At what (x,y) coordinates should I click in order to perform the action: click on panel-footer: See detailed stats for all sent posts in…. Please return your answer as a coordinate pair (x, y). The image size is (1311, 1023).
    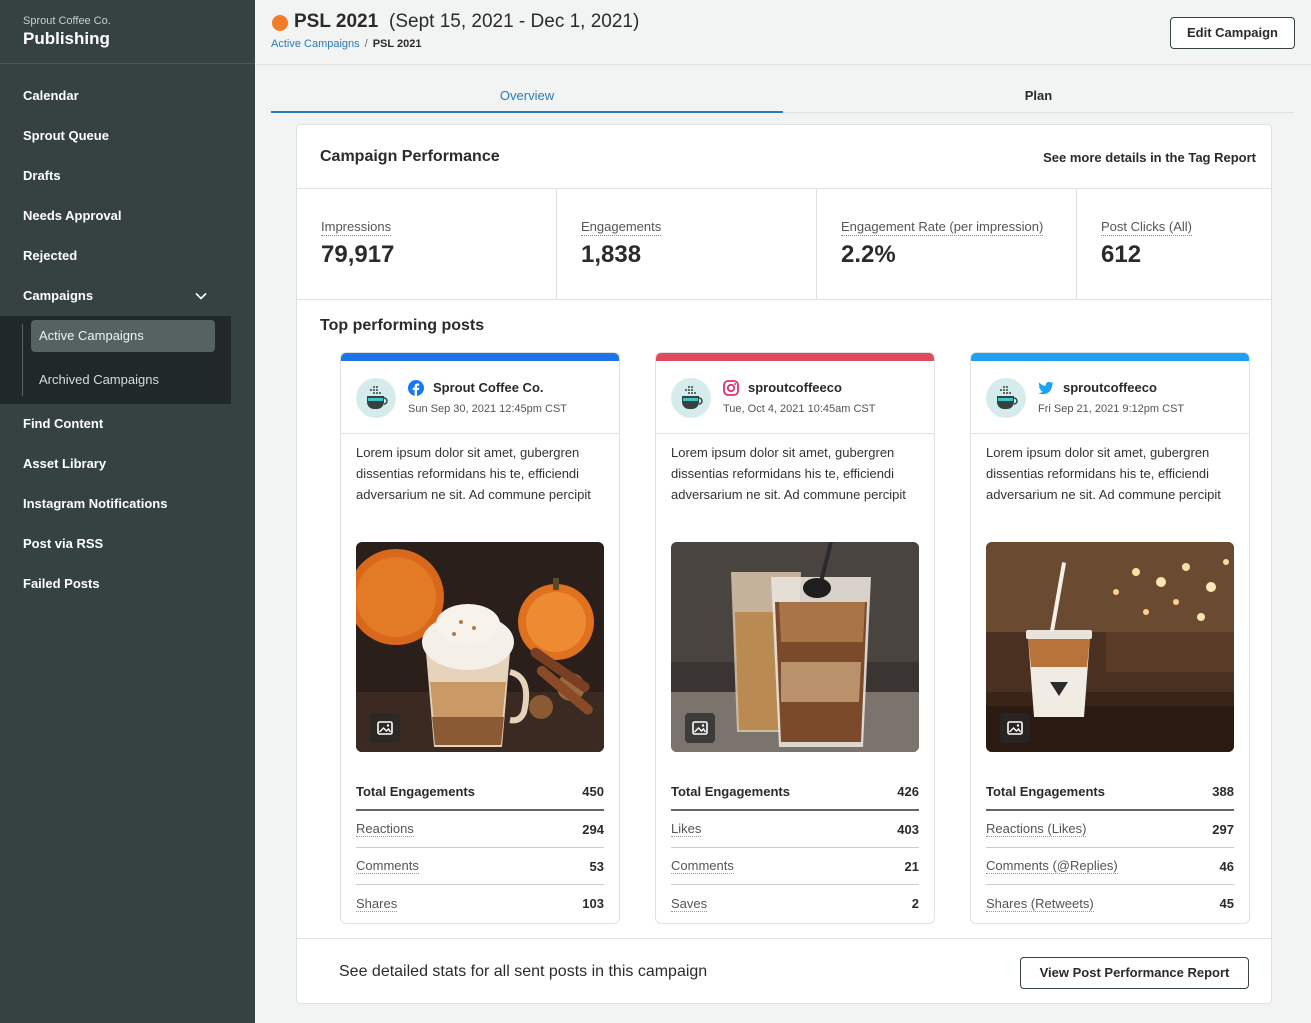
    Looking at the image, I should click on (784, 971).